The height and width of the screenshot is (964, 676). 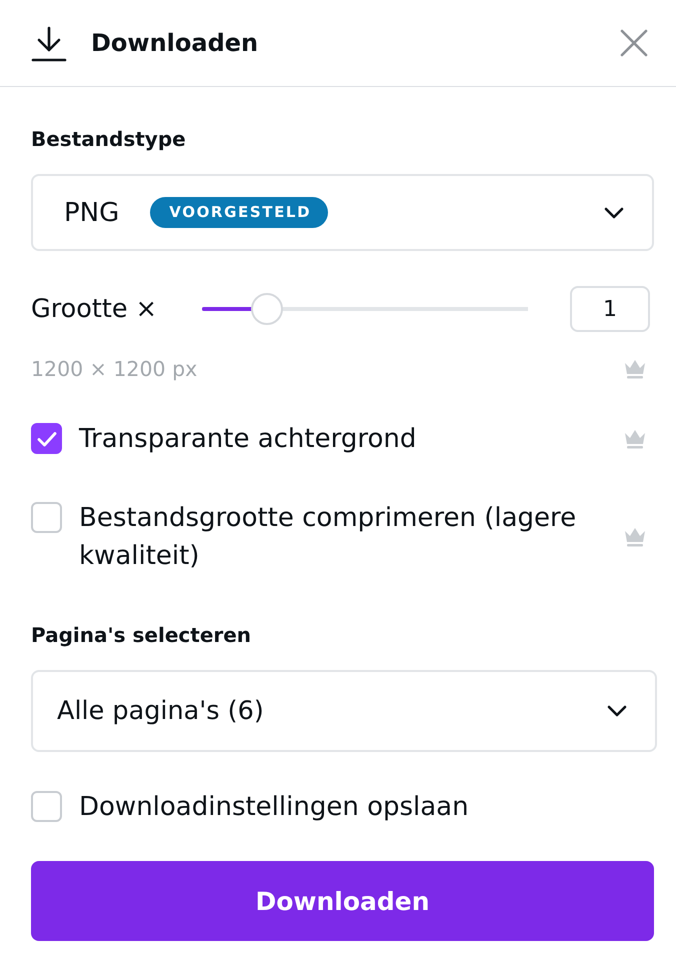 I want to click on checkmark-icon, so click(x=46, y=438).